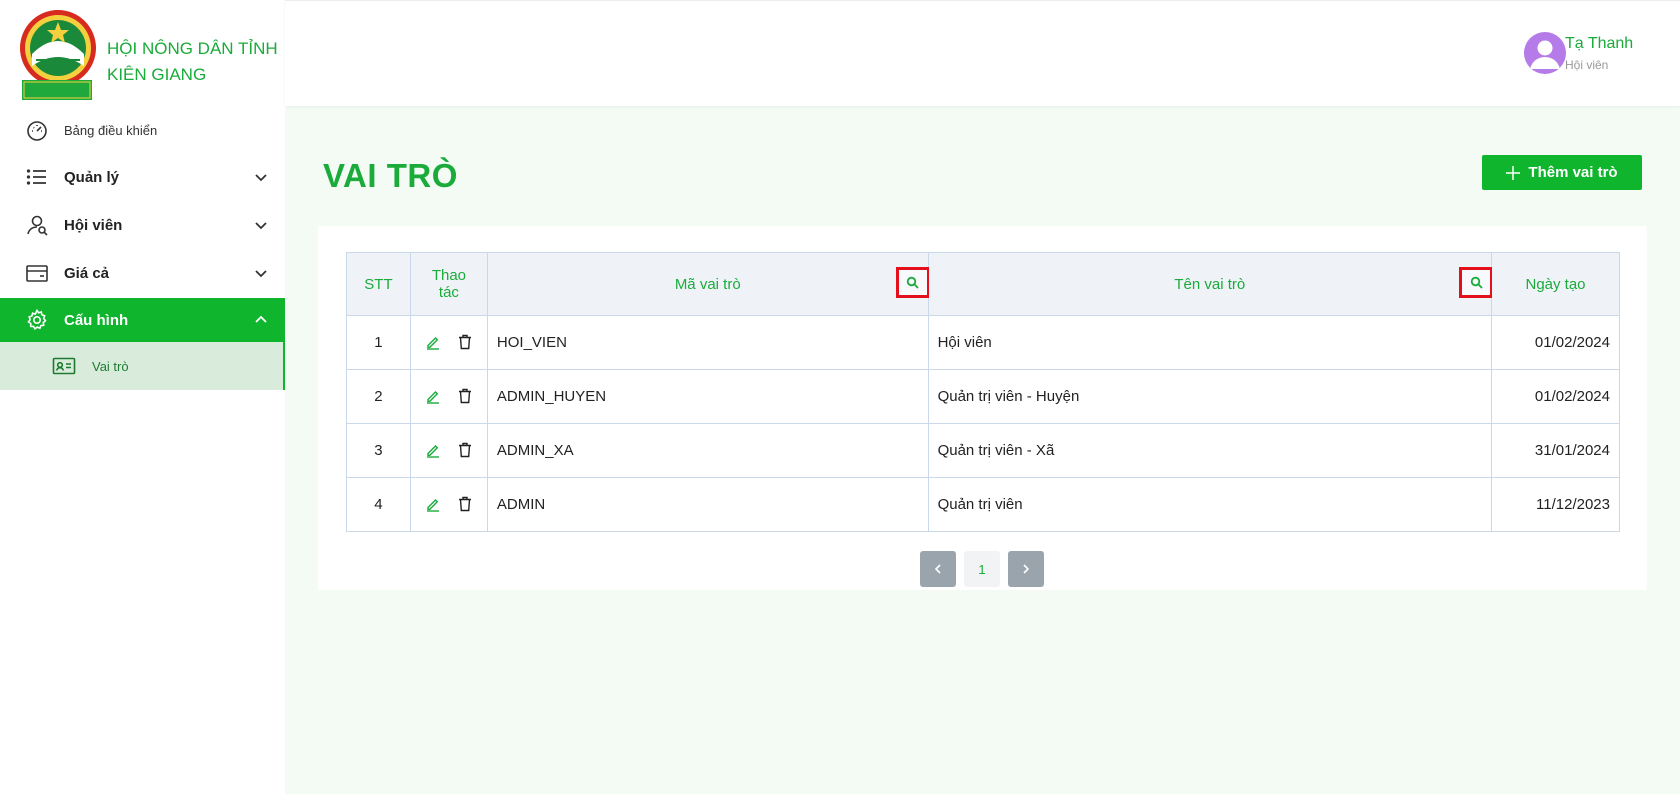 The image size is (1680, 794). I want to click on brand-line-2: KIÊN GIANG, so click(157, 74).